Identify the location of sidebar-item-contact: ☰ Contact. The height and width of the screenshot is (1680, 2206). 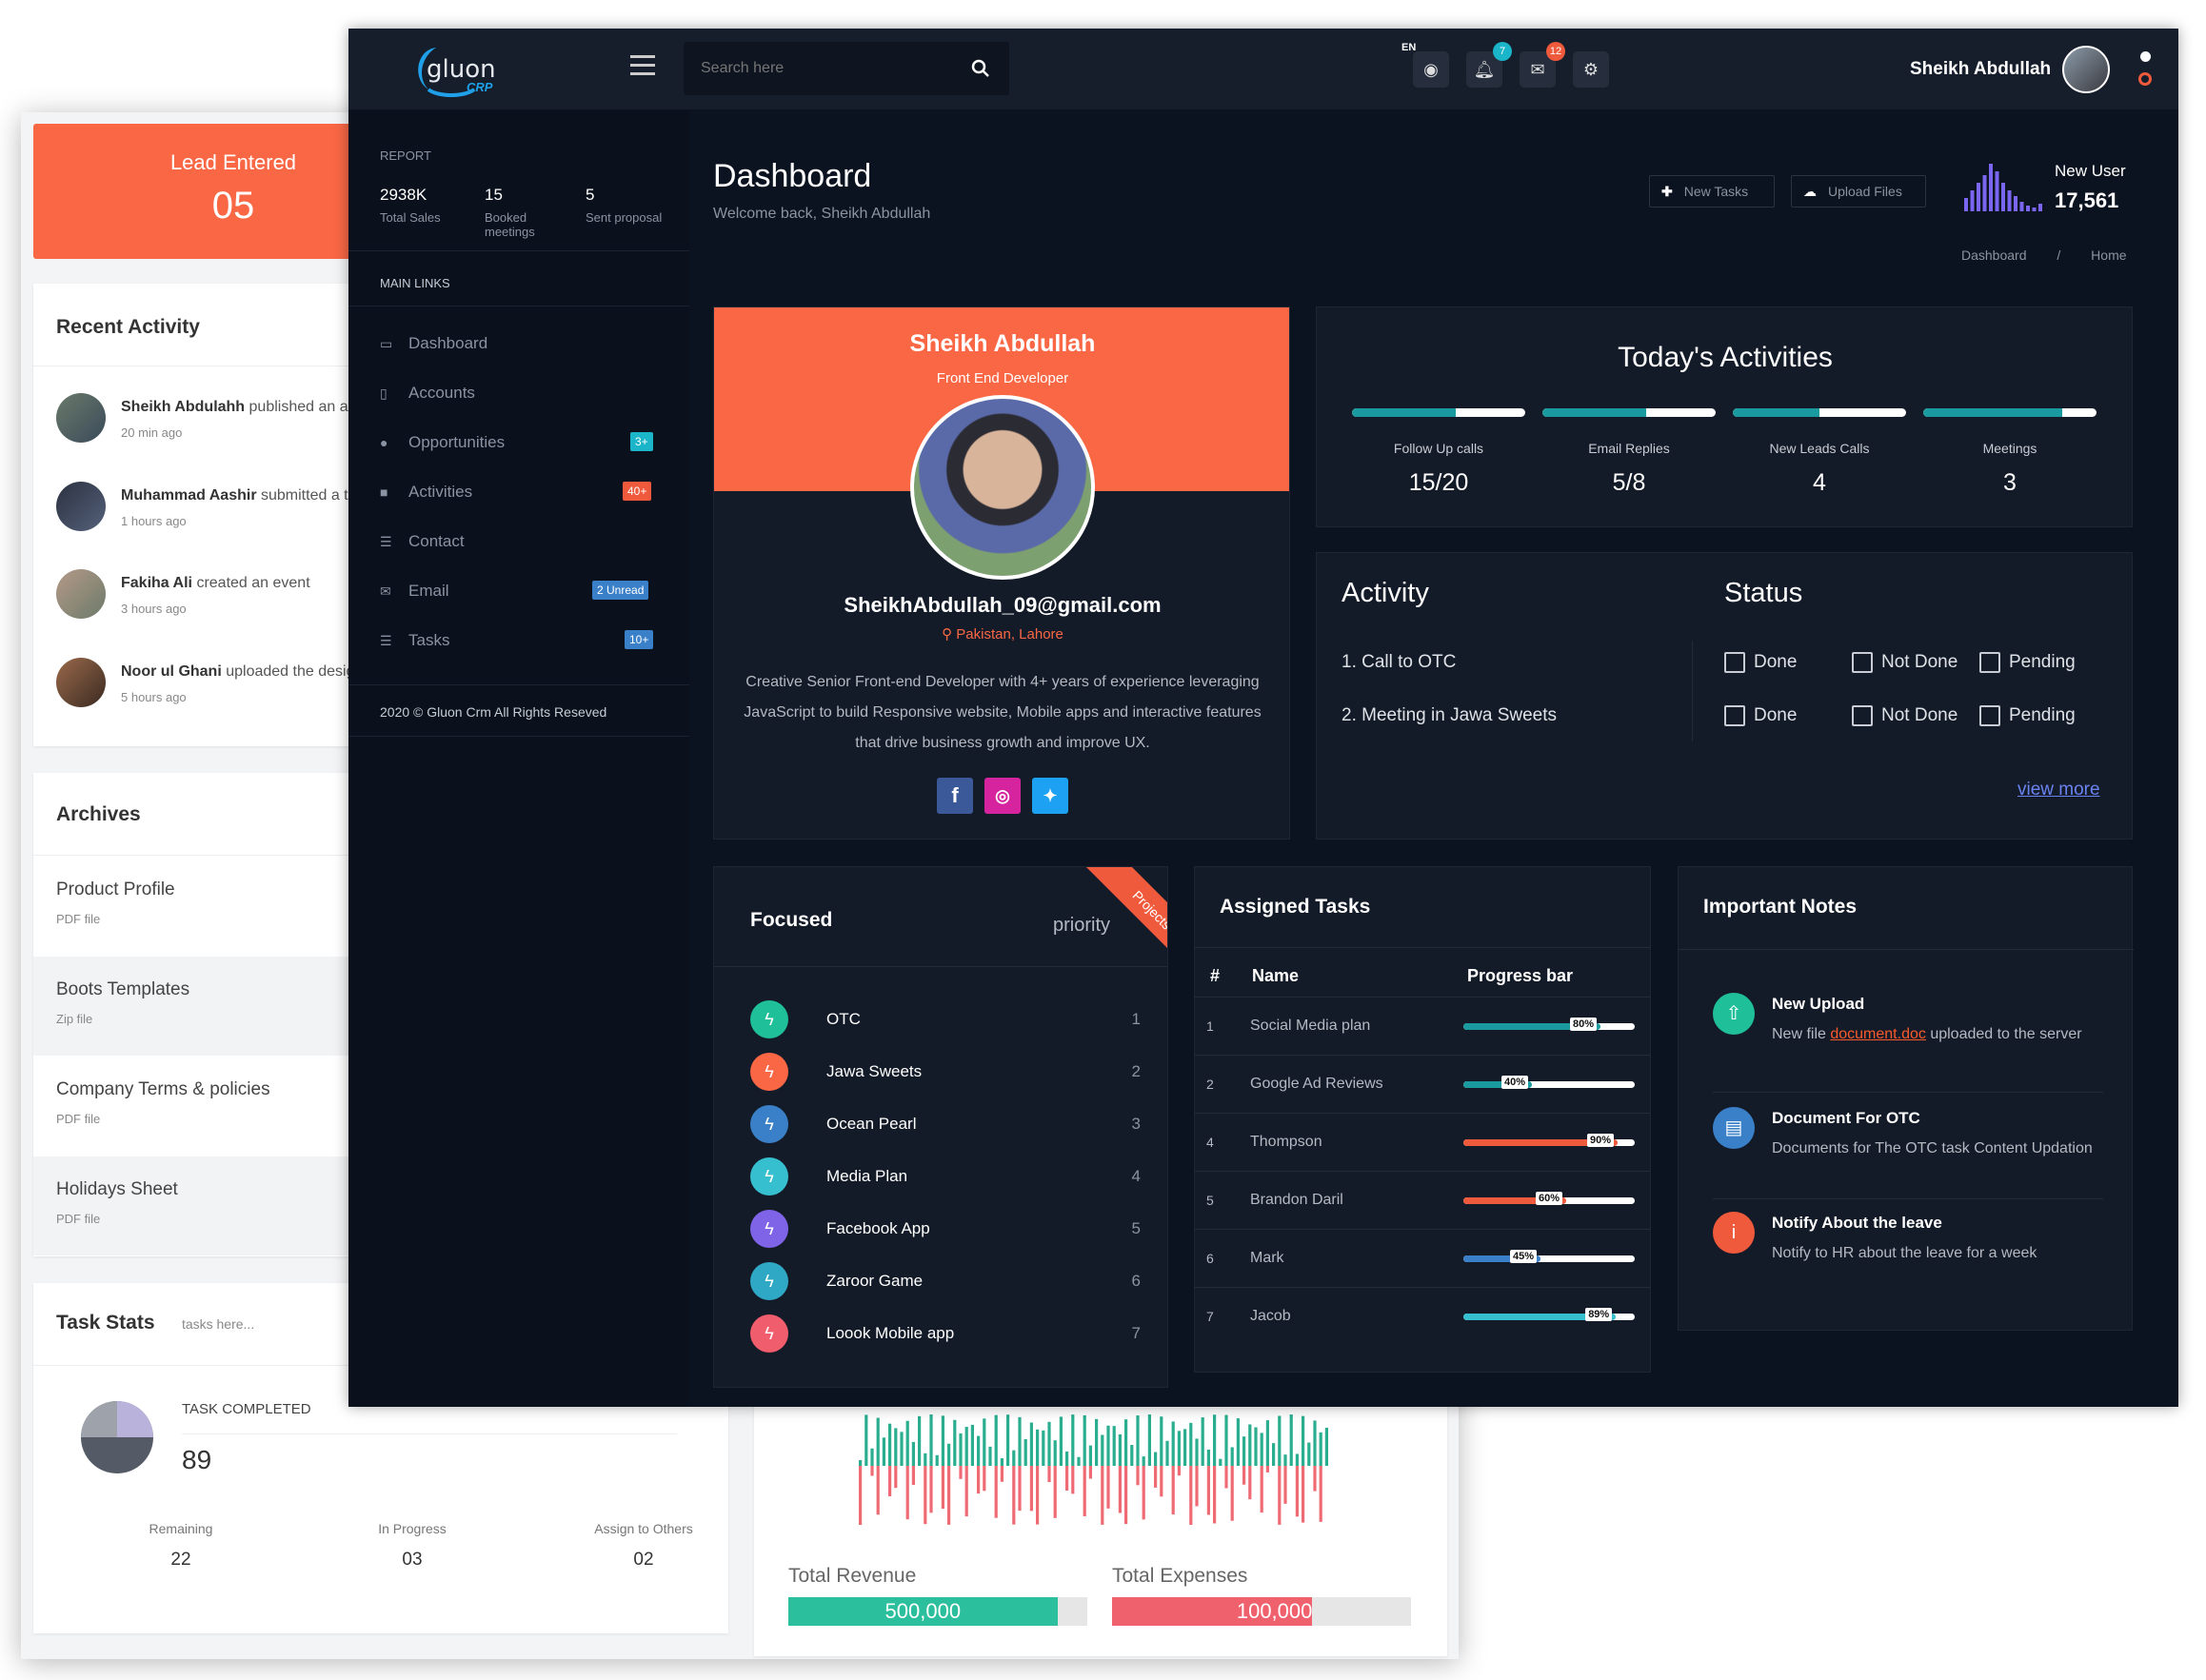
(422, 541).